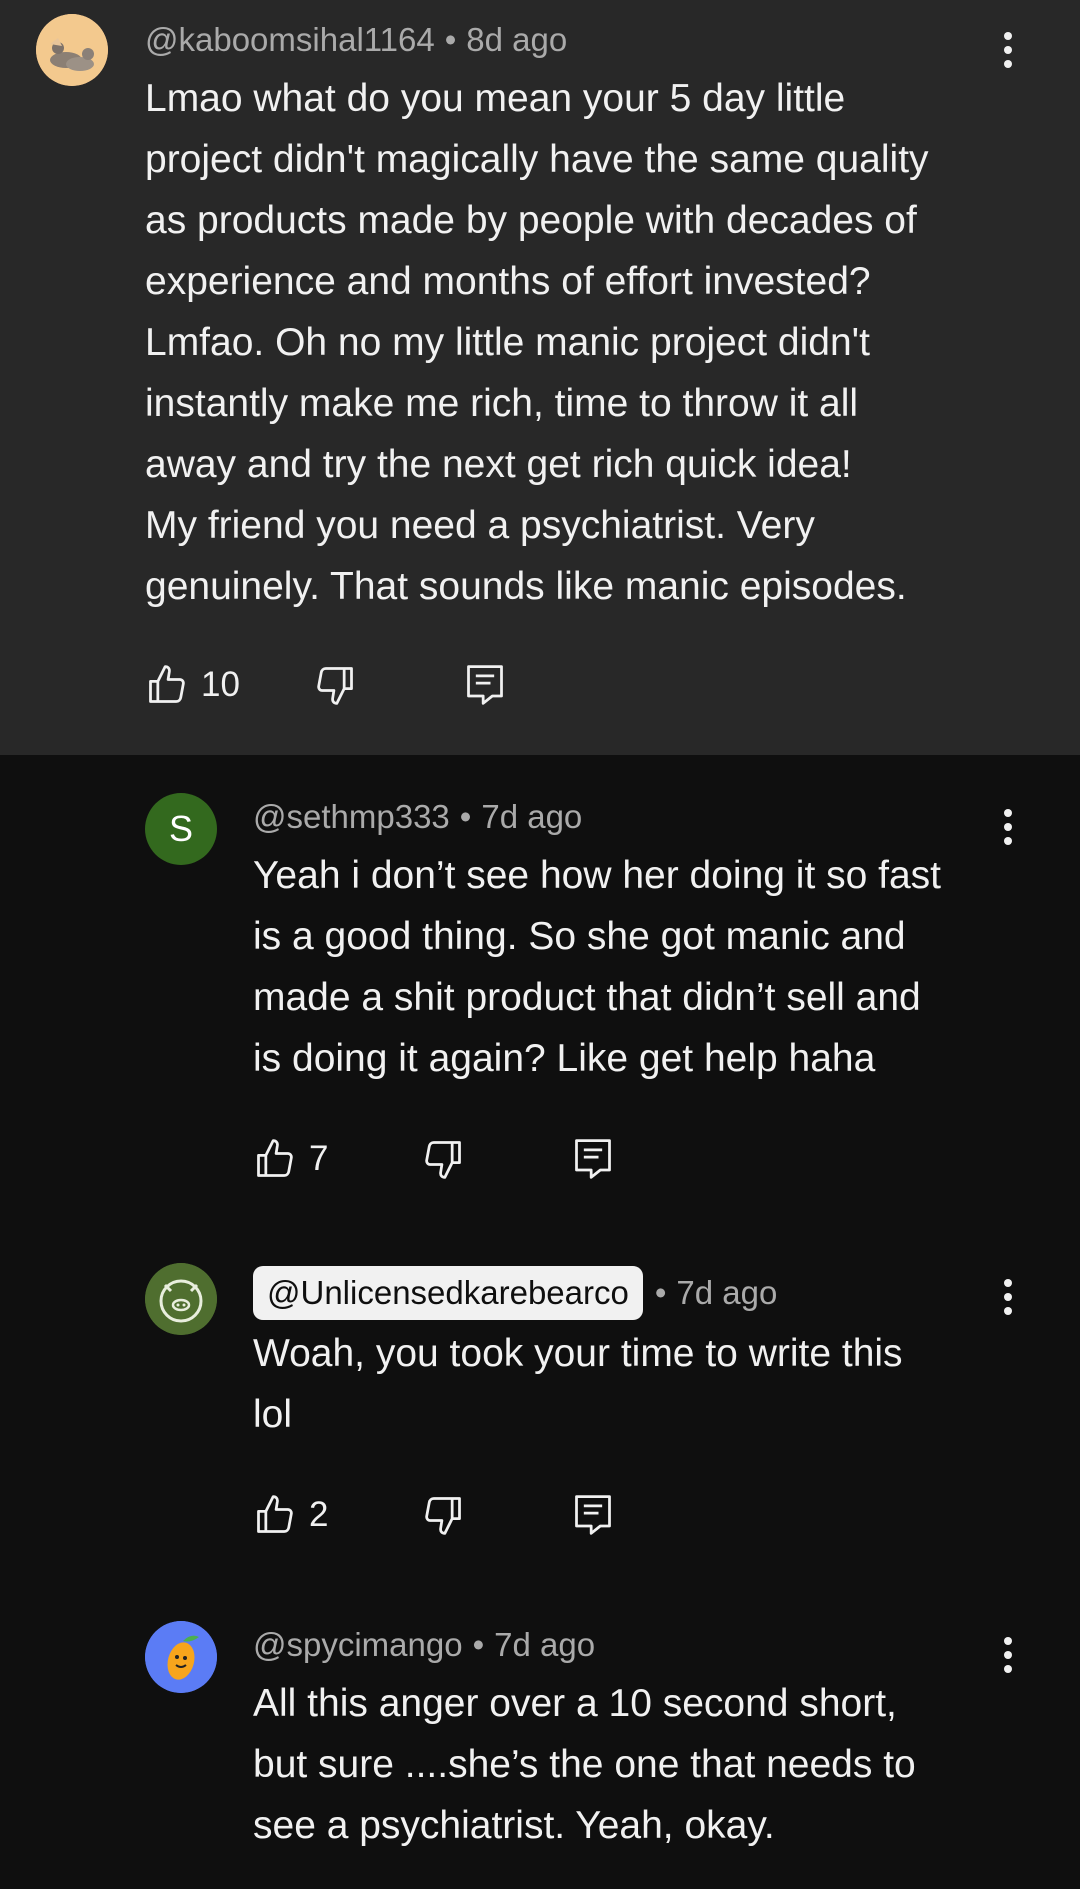 The image size is (1080, 1889). I want to click on mango-avatar-icon, so click(181, 1657).